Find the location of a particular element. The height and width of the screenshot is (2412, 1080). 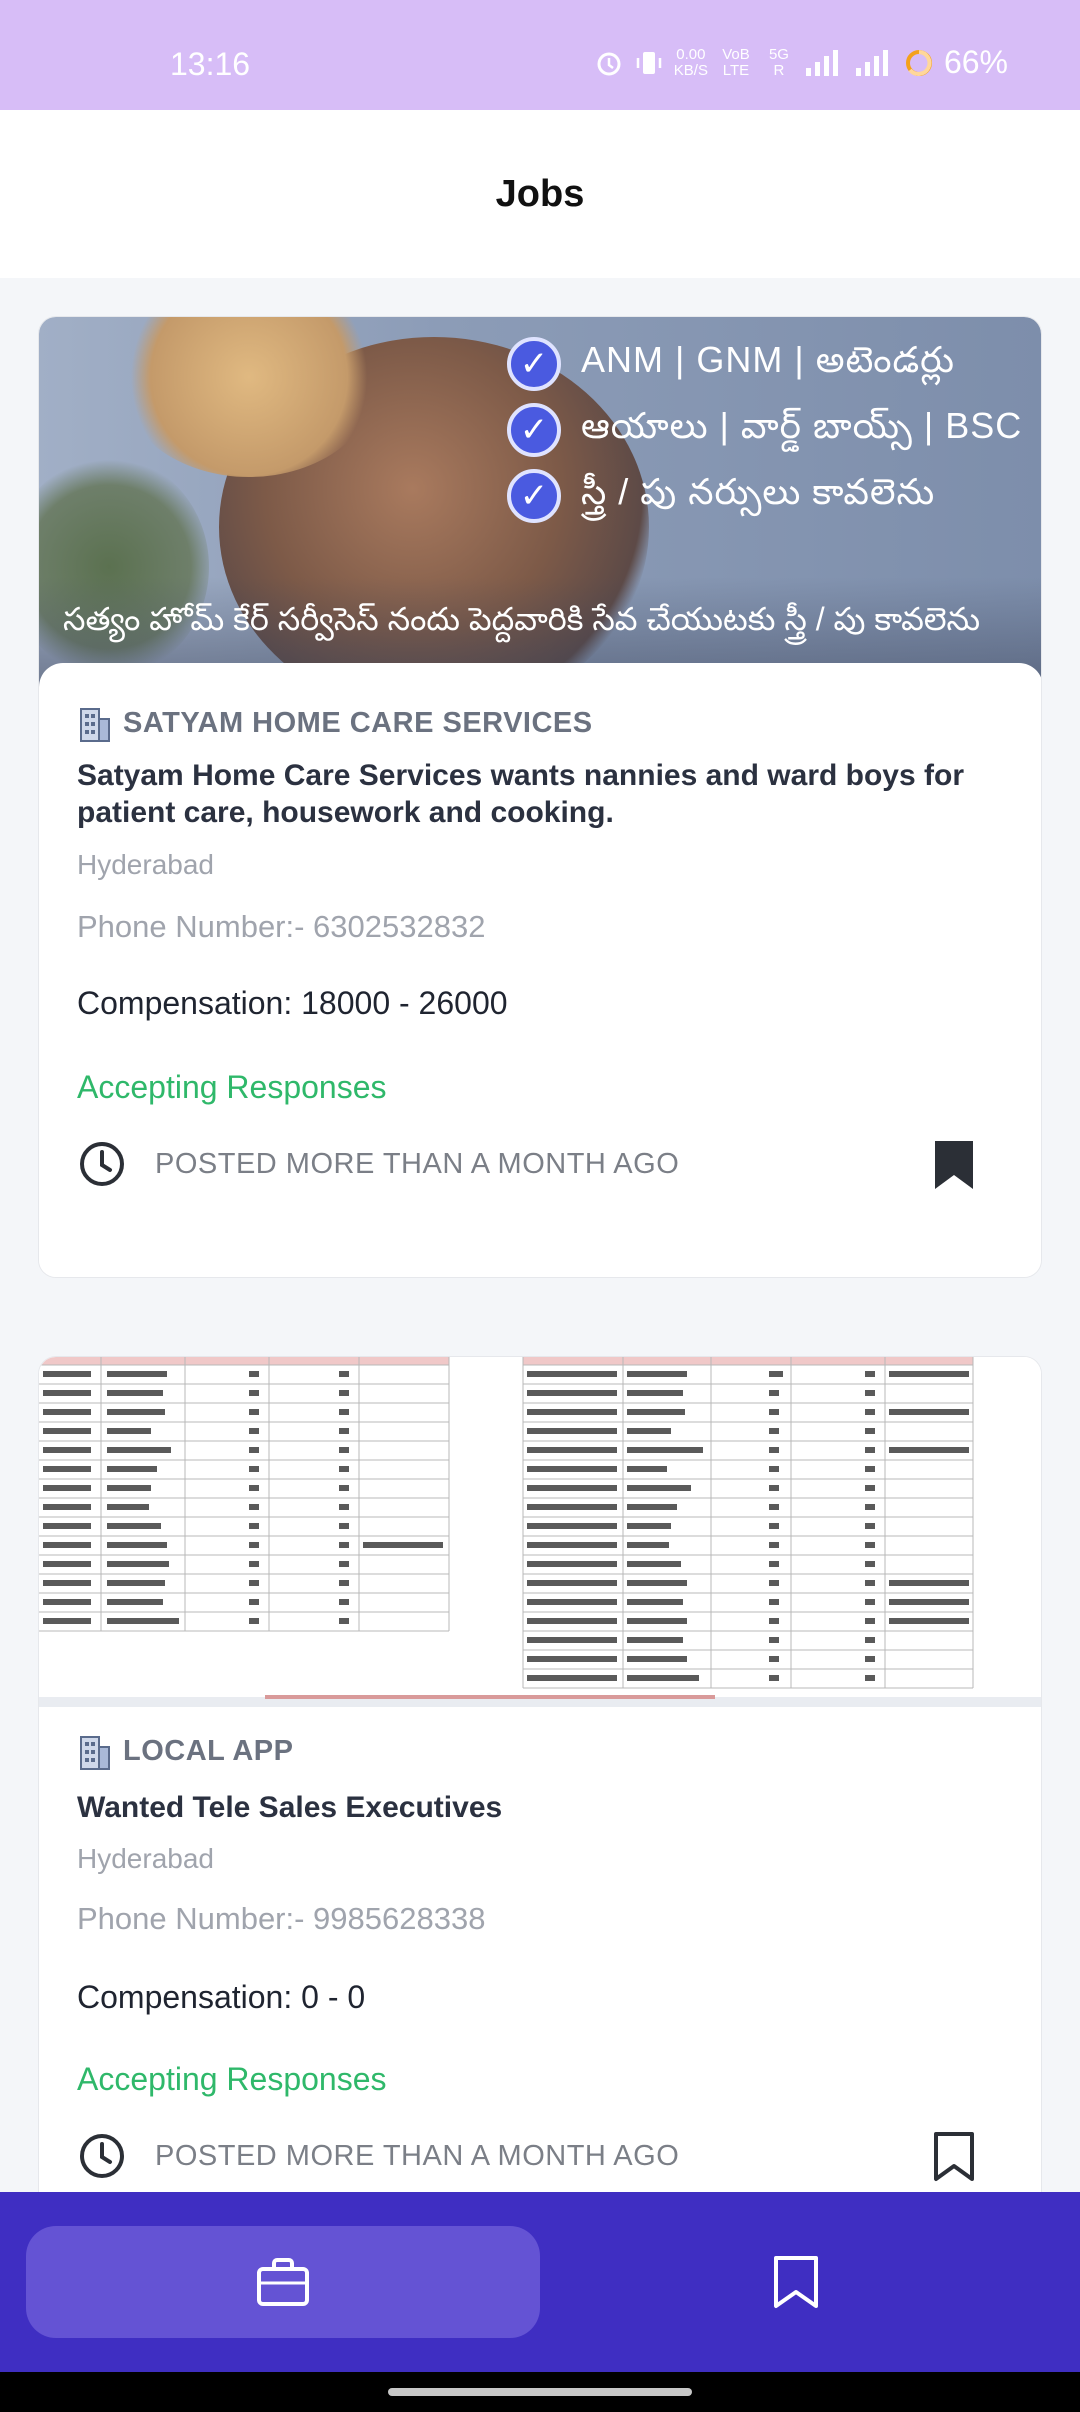

job-compensation: Compensation: 0 - 0 is located at coordinates (221, 1997).